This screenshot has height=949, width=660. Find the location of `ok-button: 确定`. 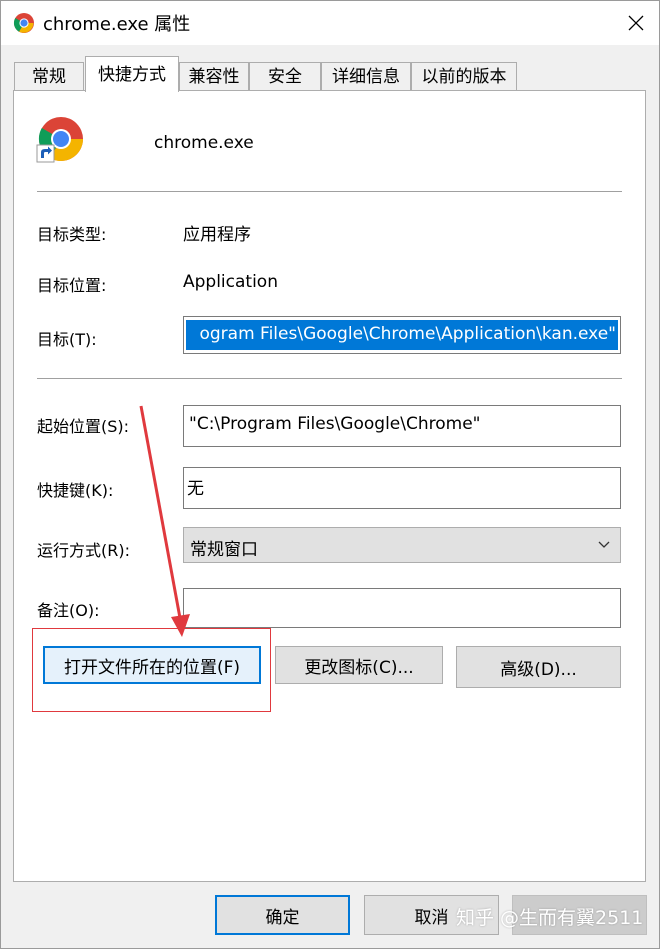

ok-button: 确定 is located at coordinates (282, 915).